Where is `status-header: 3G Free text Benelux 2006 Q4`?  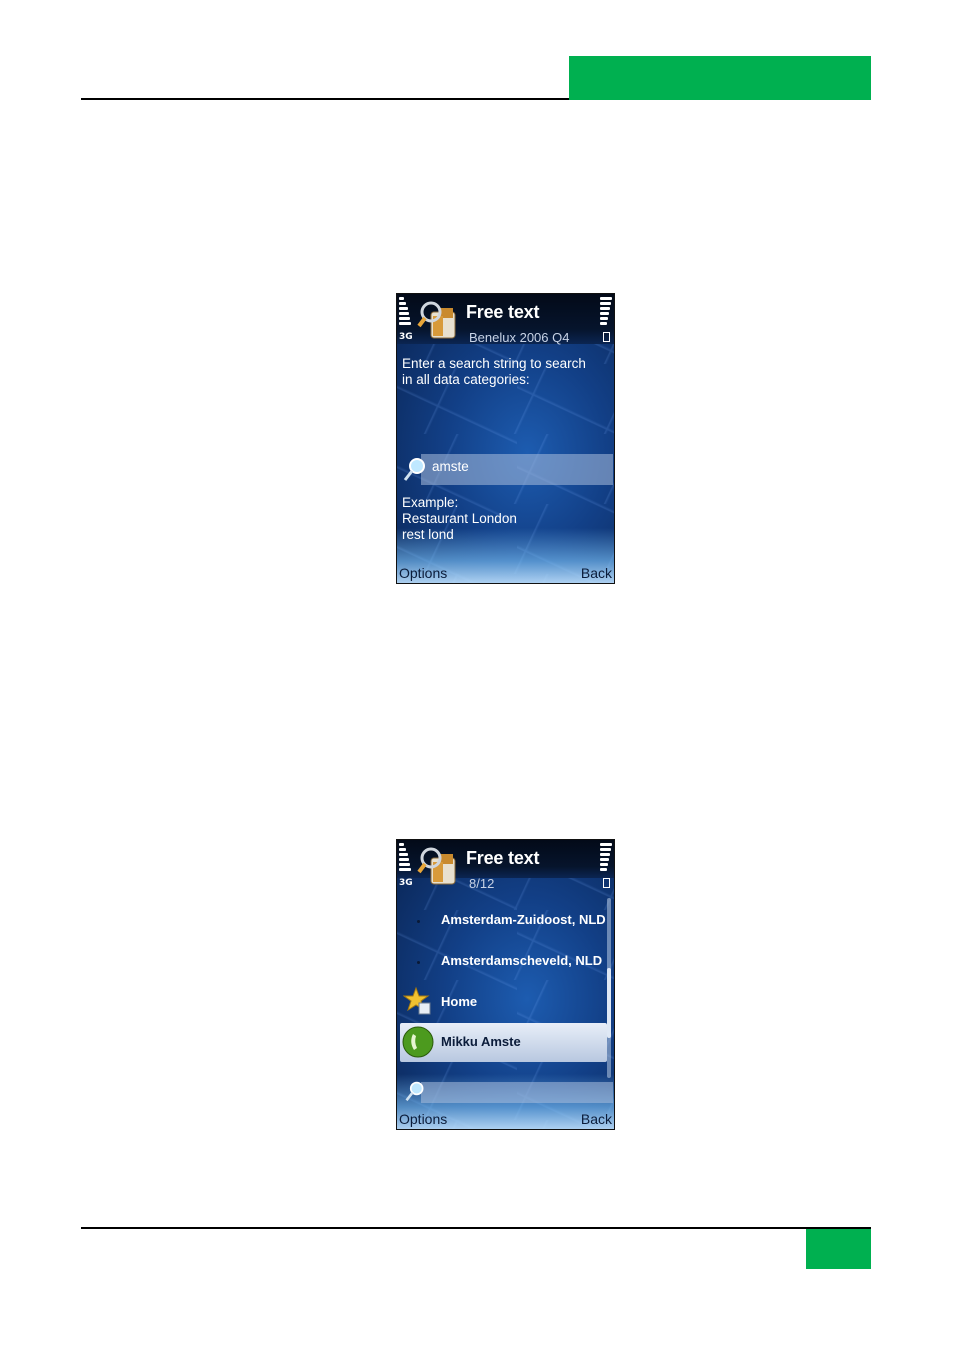
status-header: 3G Free text Benelux 2006 Q4 is located at coordinates (505, 319).